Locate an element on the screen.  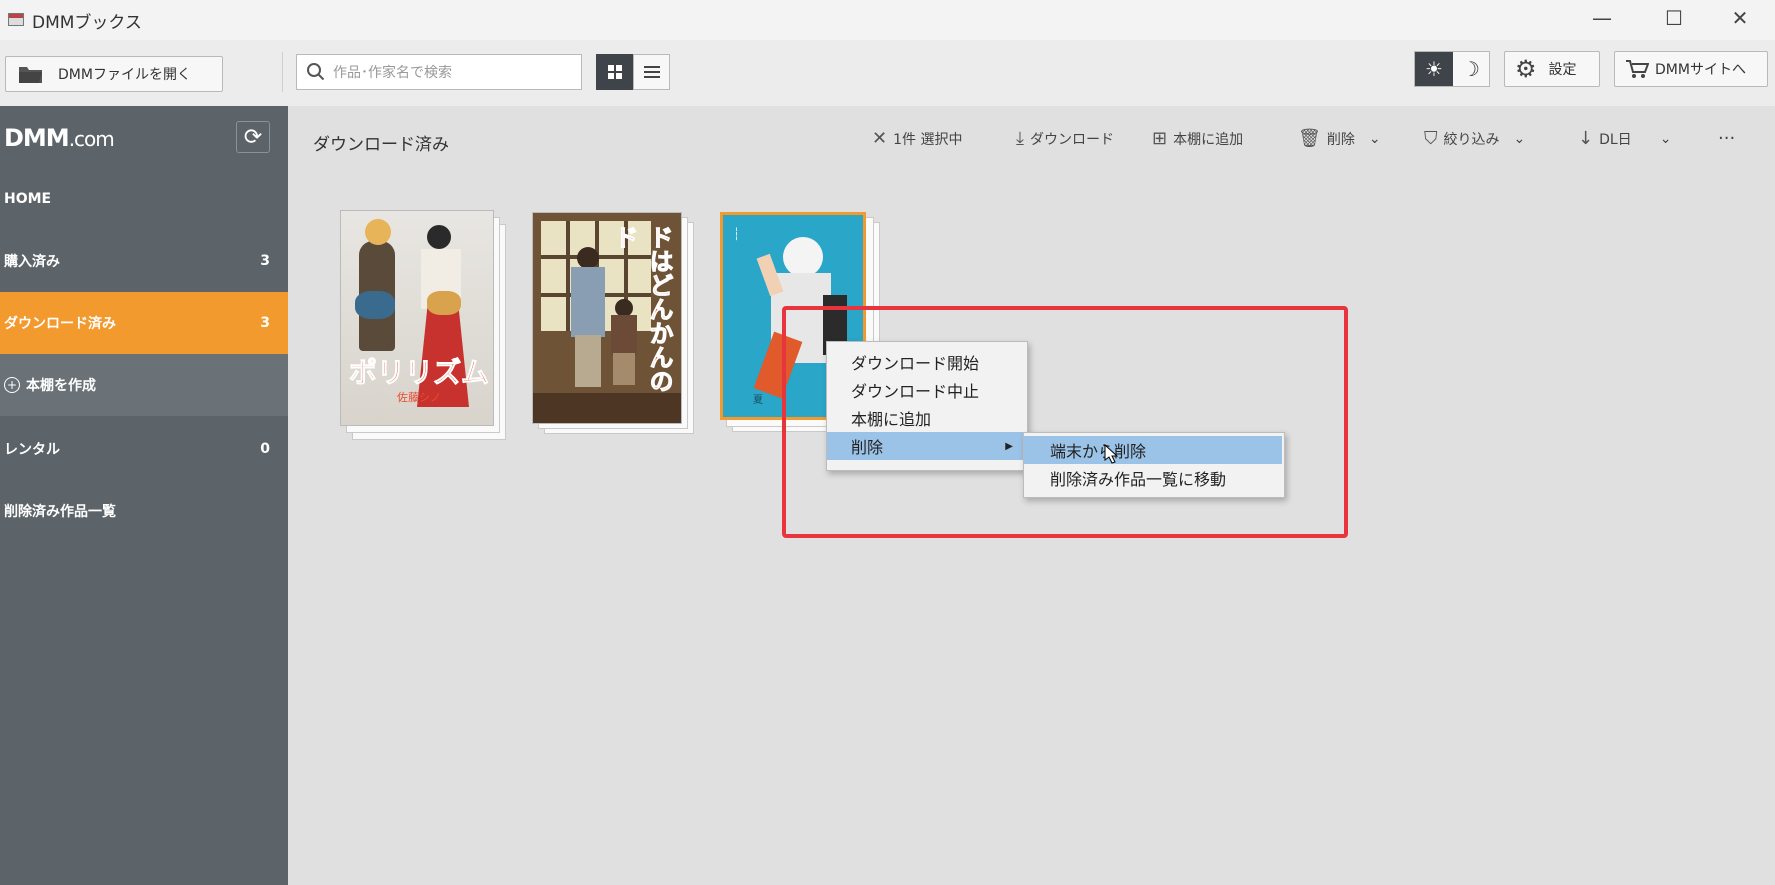
book-cover: ポリリズム 佐藤シノ is located at coordinates (417, 318).